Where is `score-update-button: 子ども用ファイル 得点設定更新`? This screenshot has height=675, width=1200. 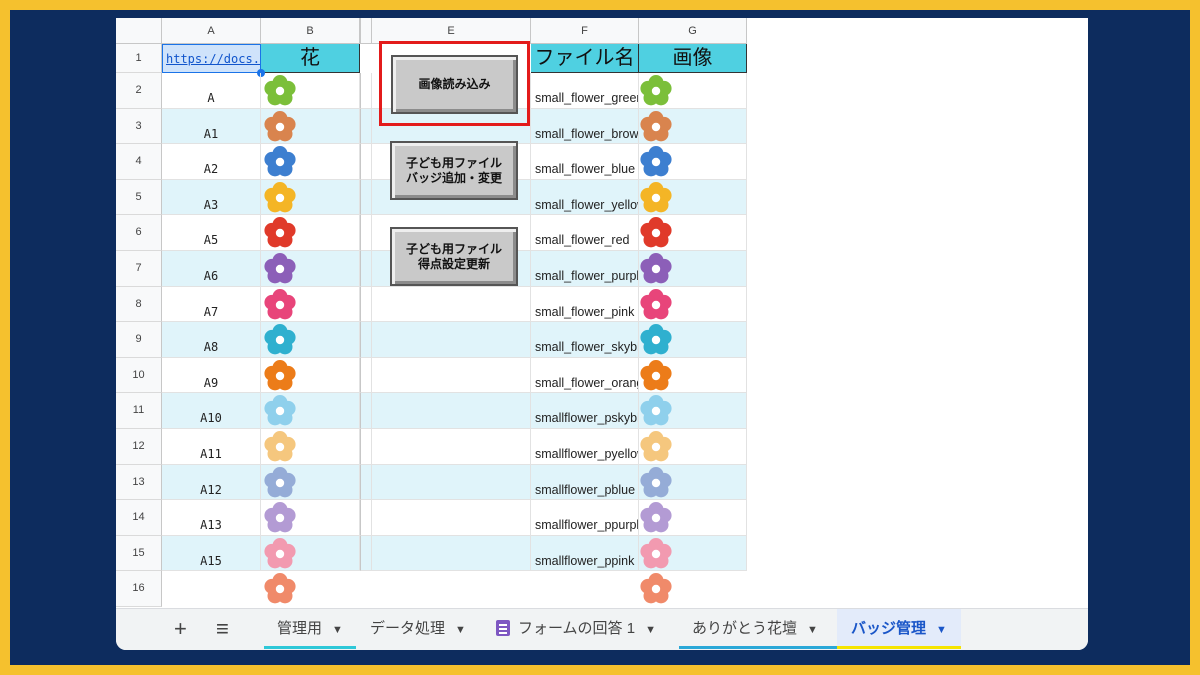 score-update-button: 子ども用ファイル 得点設定更新 is located at coordinates (454, 256).